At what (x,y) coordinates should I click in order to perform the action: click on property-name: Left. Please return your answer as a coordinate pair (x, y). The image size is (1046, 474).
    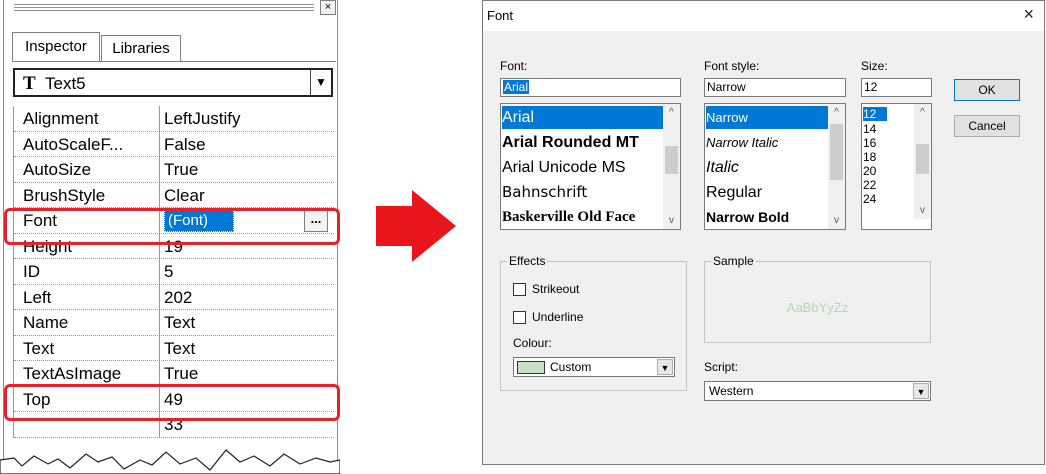
    Looking at the image, I should click on (37, 297).